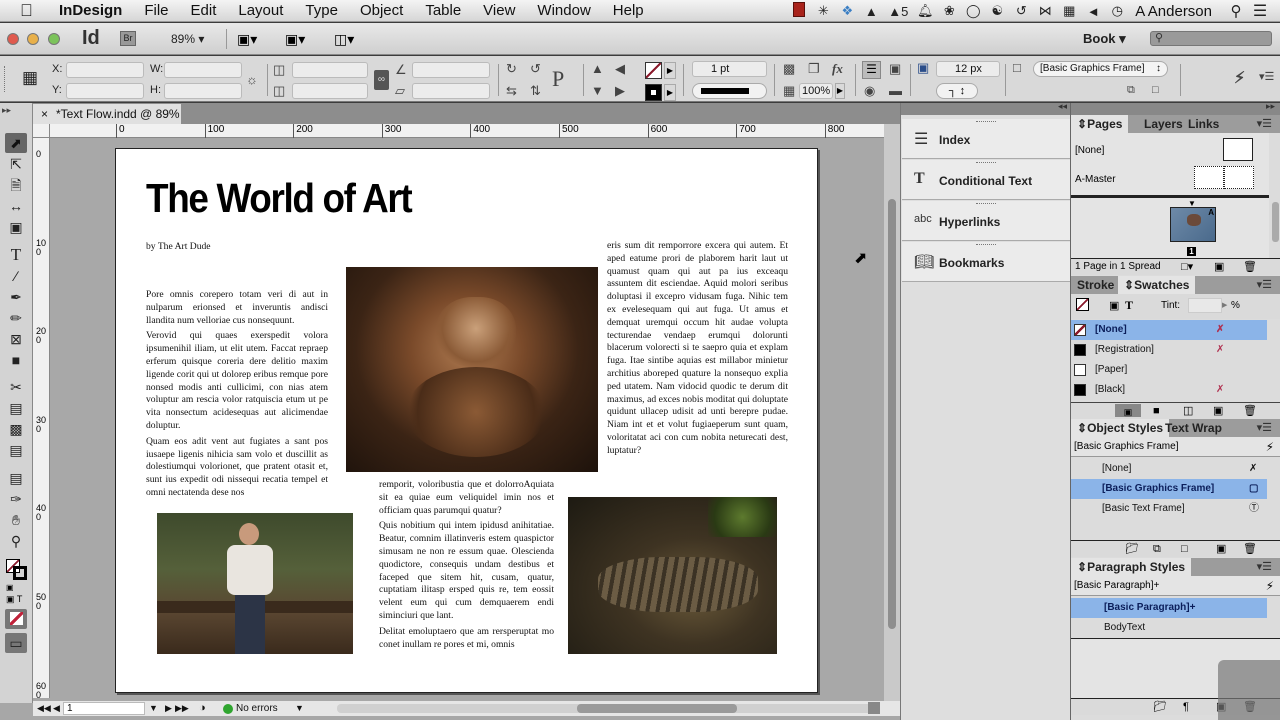 The width and height of the screenshot is (1280, 720). I want to click on clear-non-style-attributes-icon: □, so click(1155, 90).